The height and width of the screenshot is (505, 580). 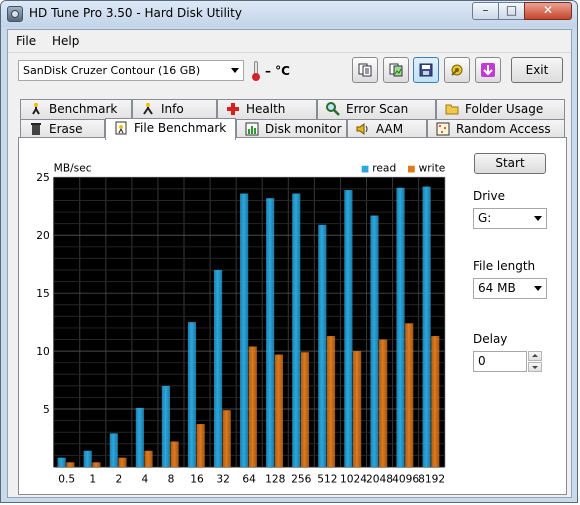 I want to click on maximize-button: □, so click(x=511, y=11).